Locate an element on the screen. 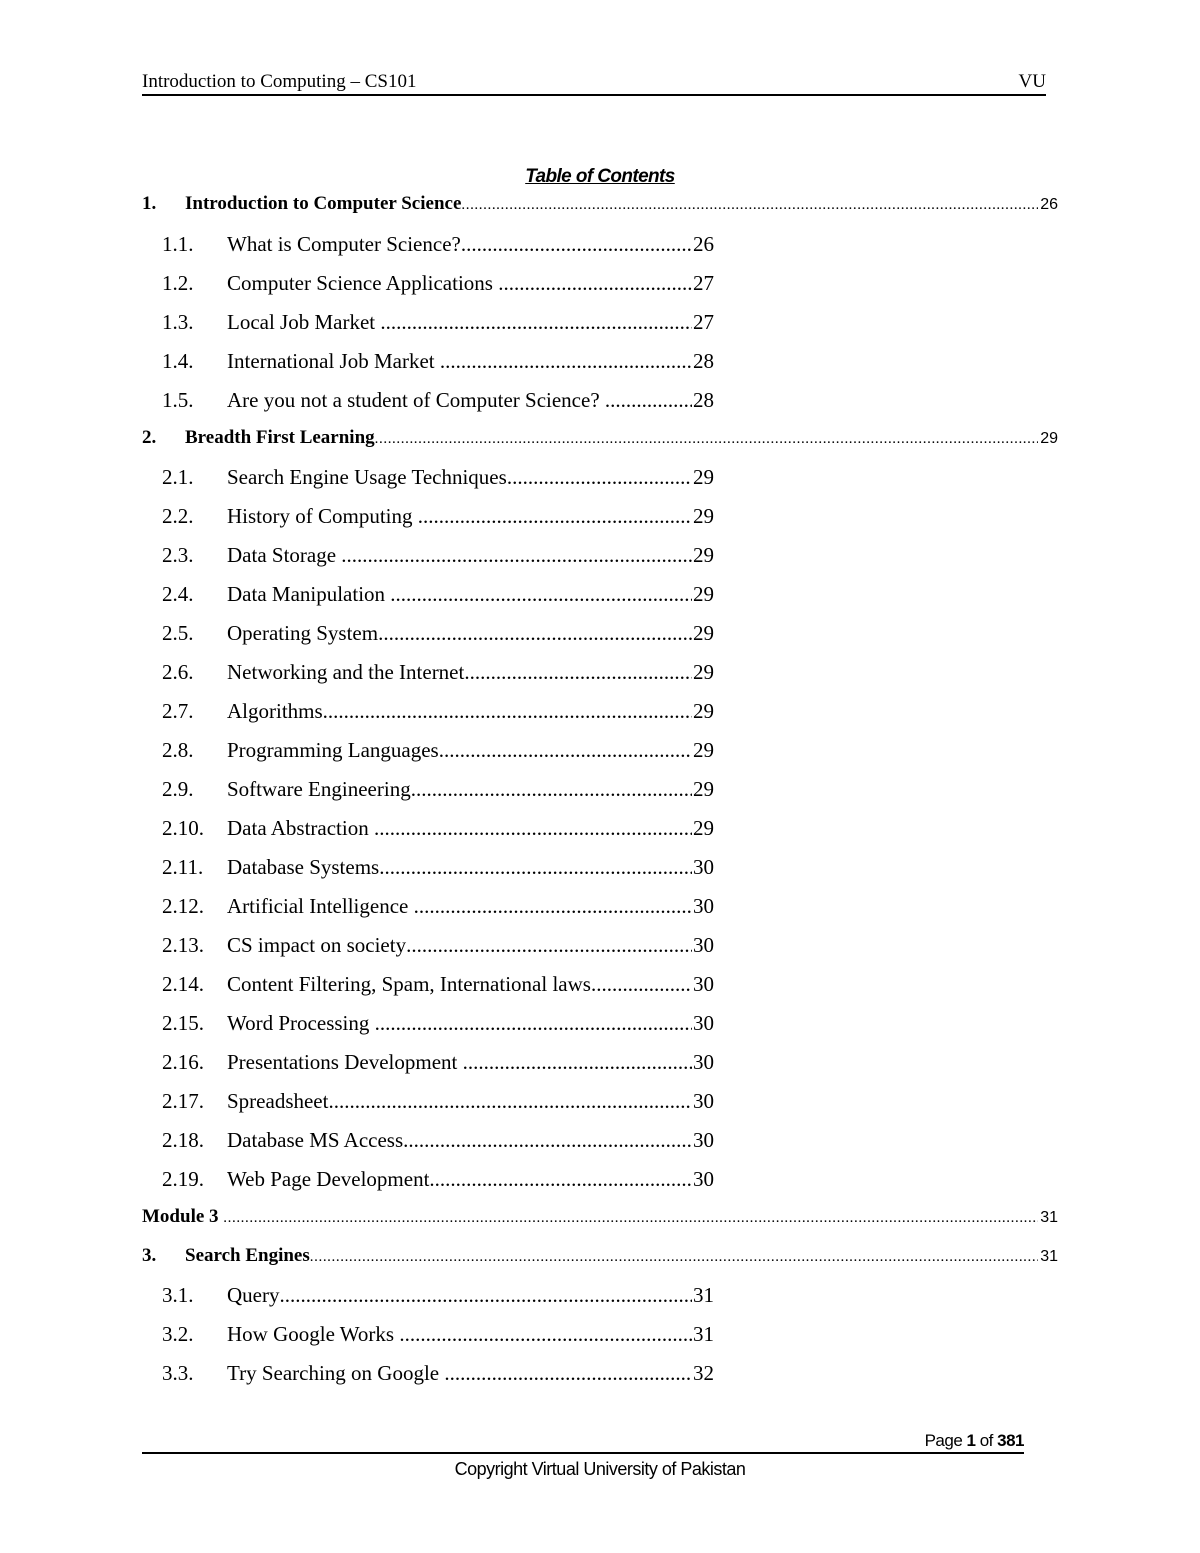  toc-entry-number: 2.17. is located at coordinates (183, 1101).